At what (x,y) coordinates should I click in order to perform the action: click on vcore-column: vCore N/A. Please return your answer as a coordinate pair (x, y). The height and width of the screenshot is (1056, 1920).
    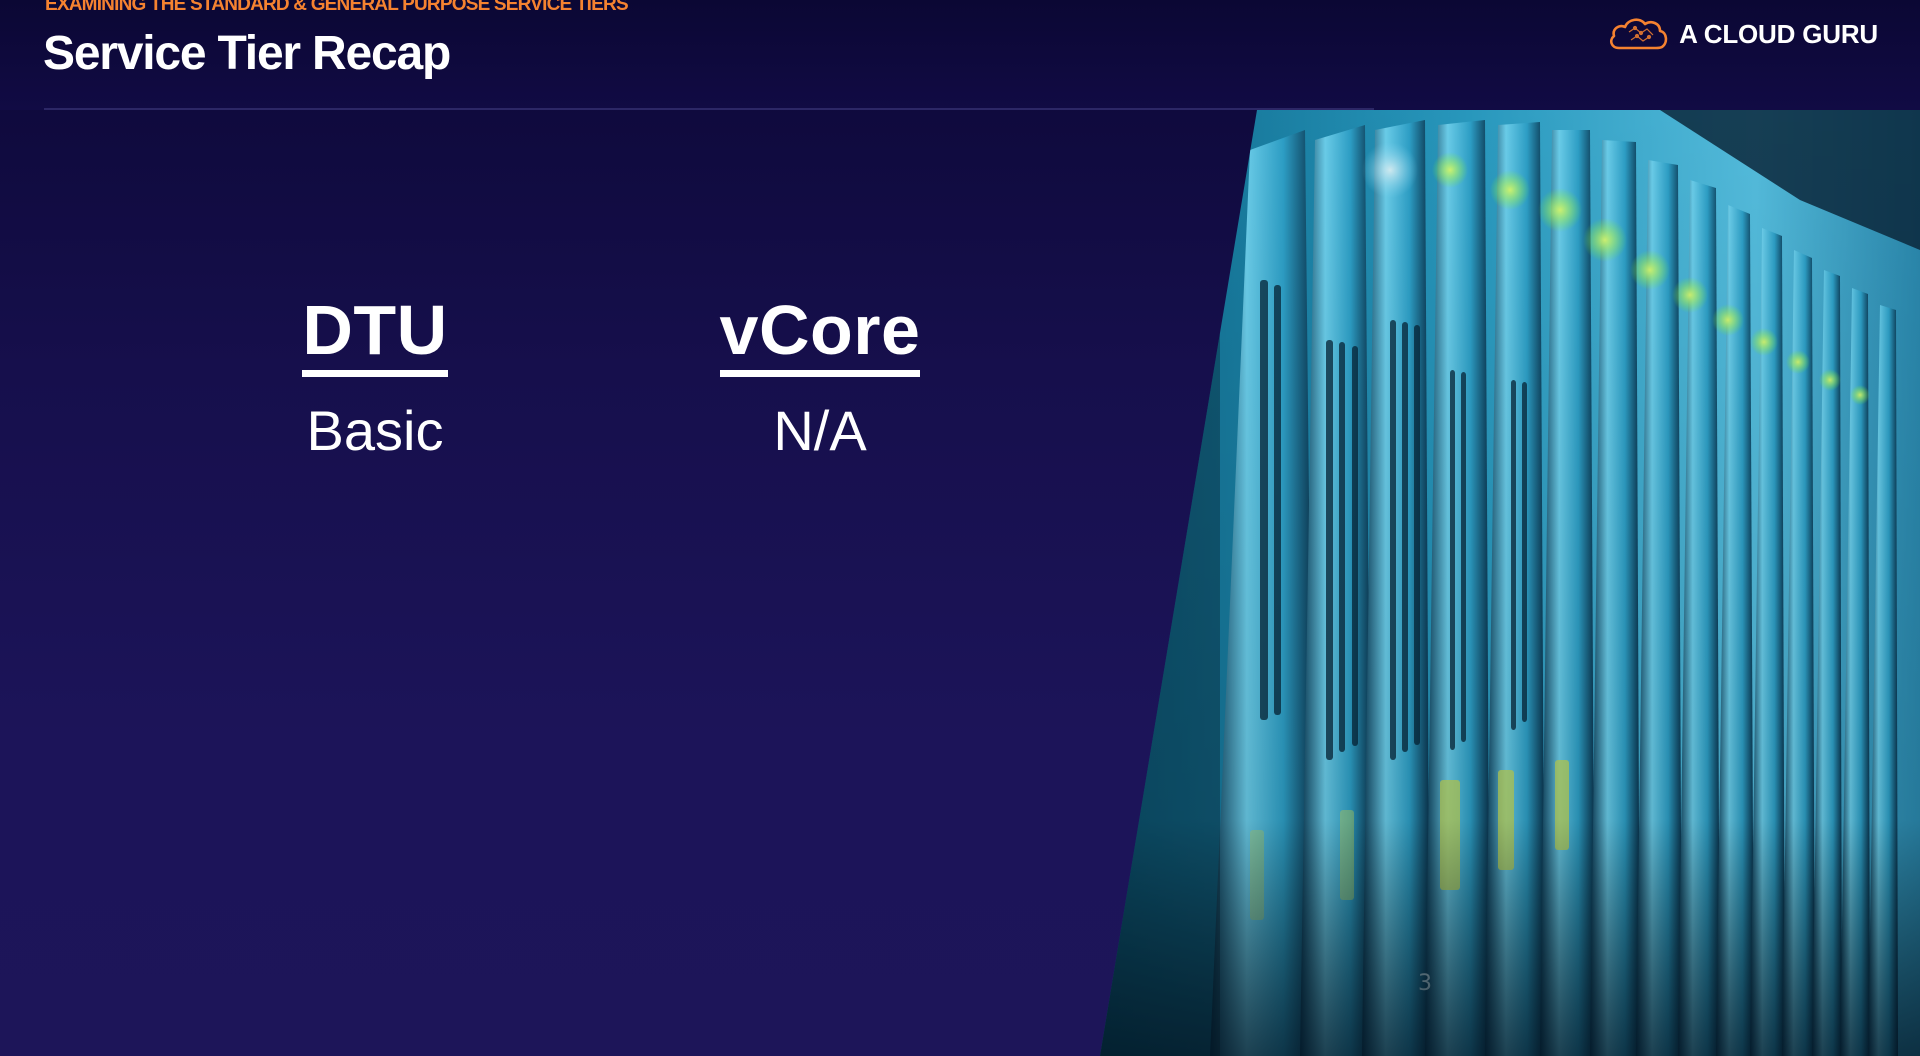
    Looking at the image, I should click on (820, 376).